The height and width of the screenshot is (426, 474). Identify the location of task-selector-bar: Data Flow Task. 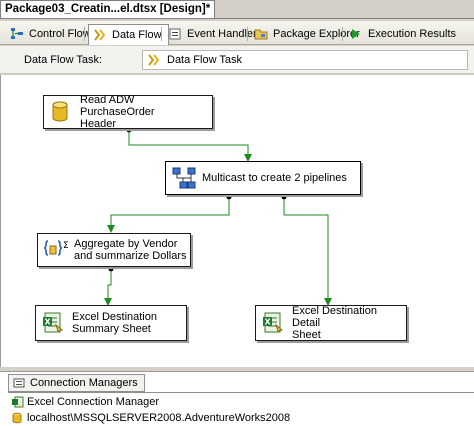
(237, 60).